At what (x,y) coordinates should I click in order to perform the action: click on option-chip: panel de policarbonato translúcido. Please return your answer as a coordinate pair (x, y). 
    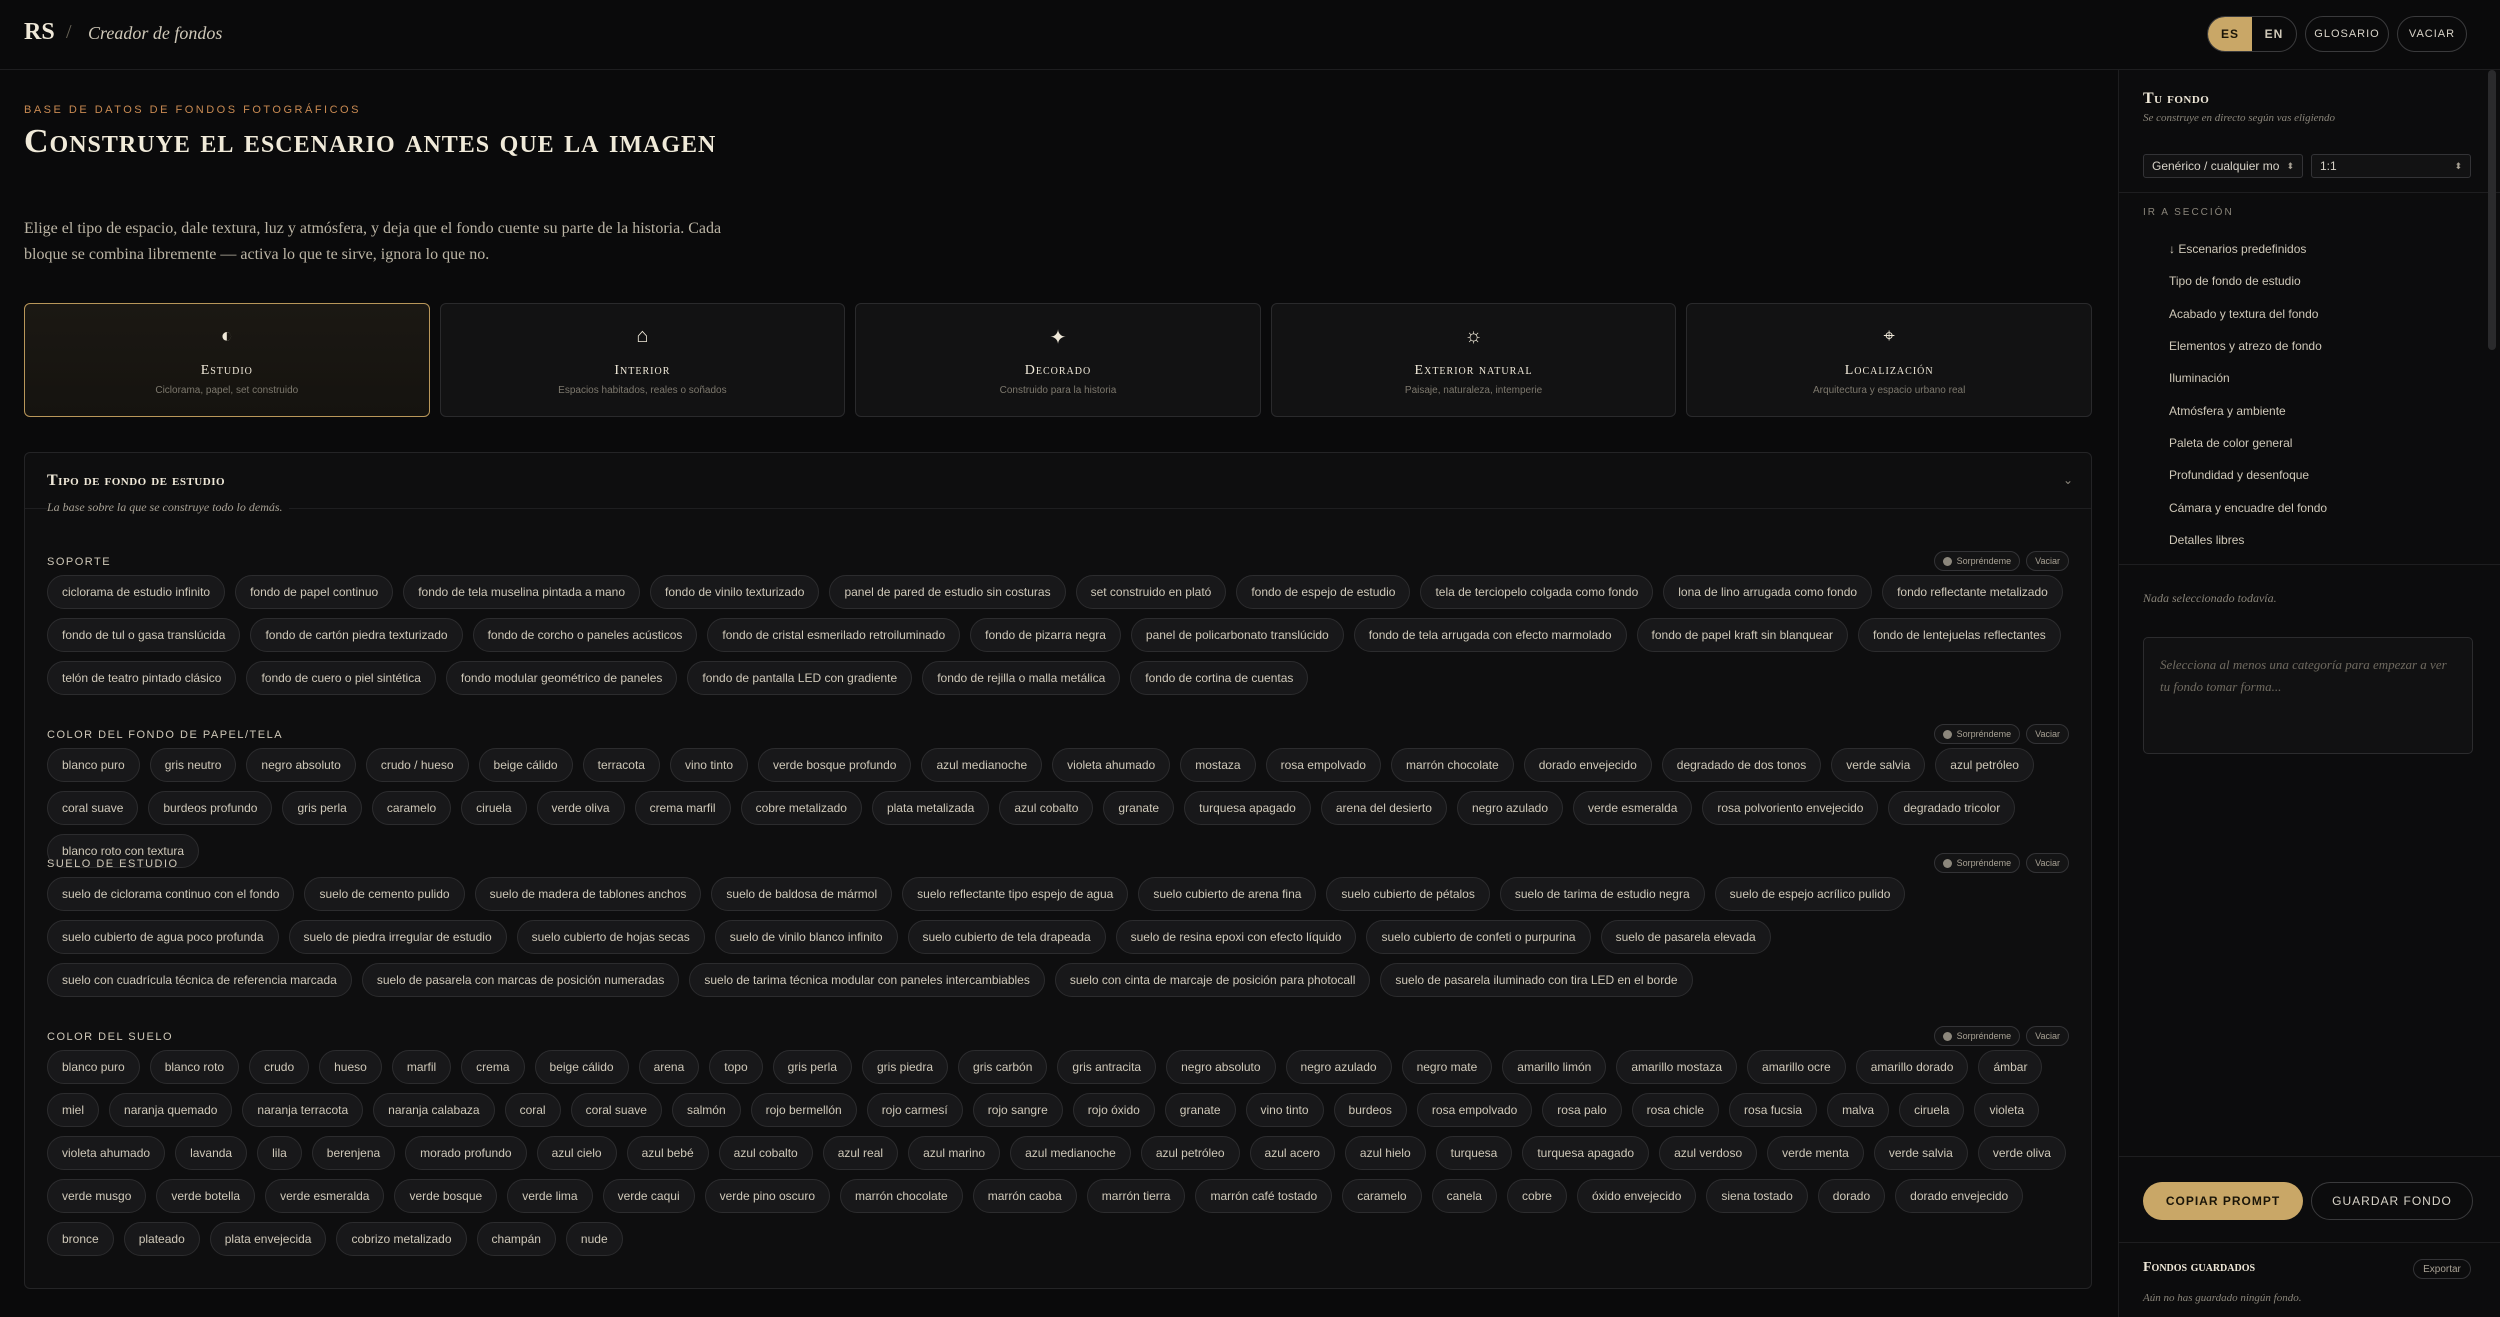
    Looking at the image, I should click on (1237, 635).